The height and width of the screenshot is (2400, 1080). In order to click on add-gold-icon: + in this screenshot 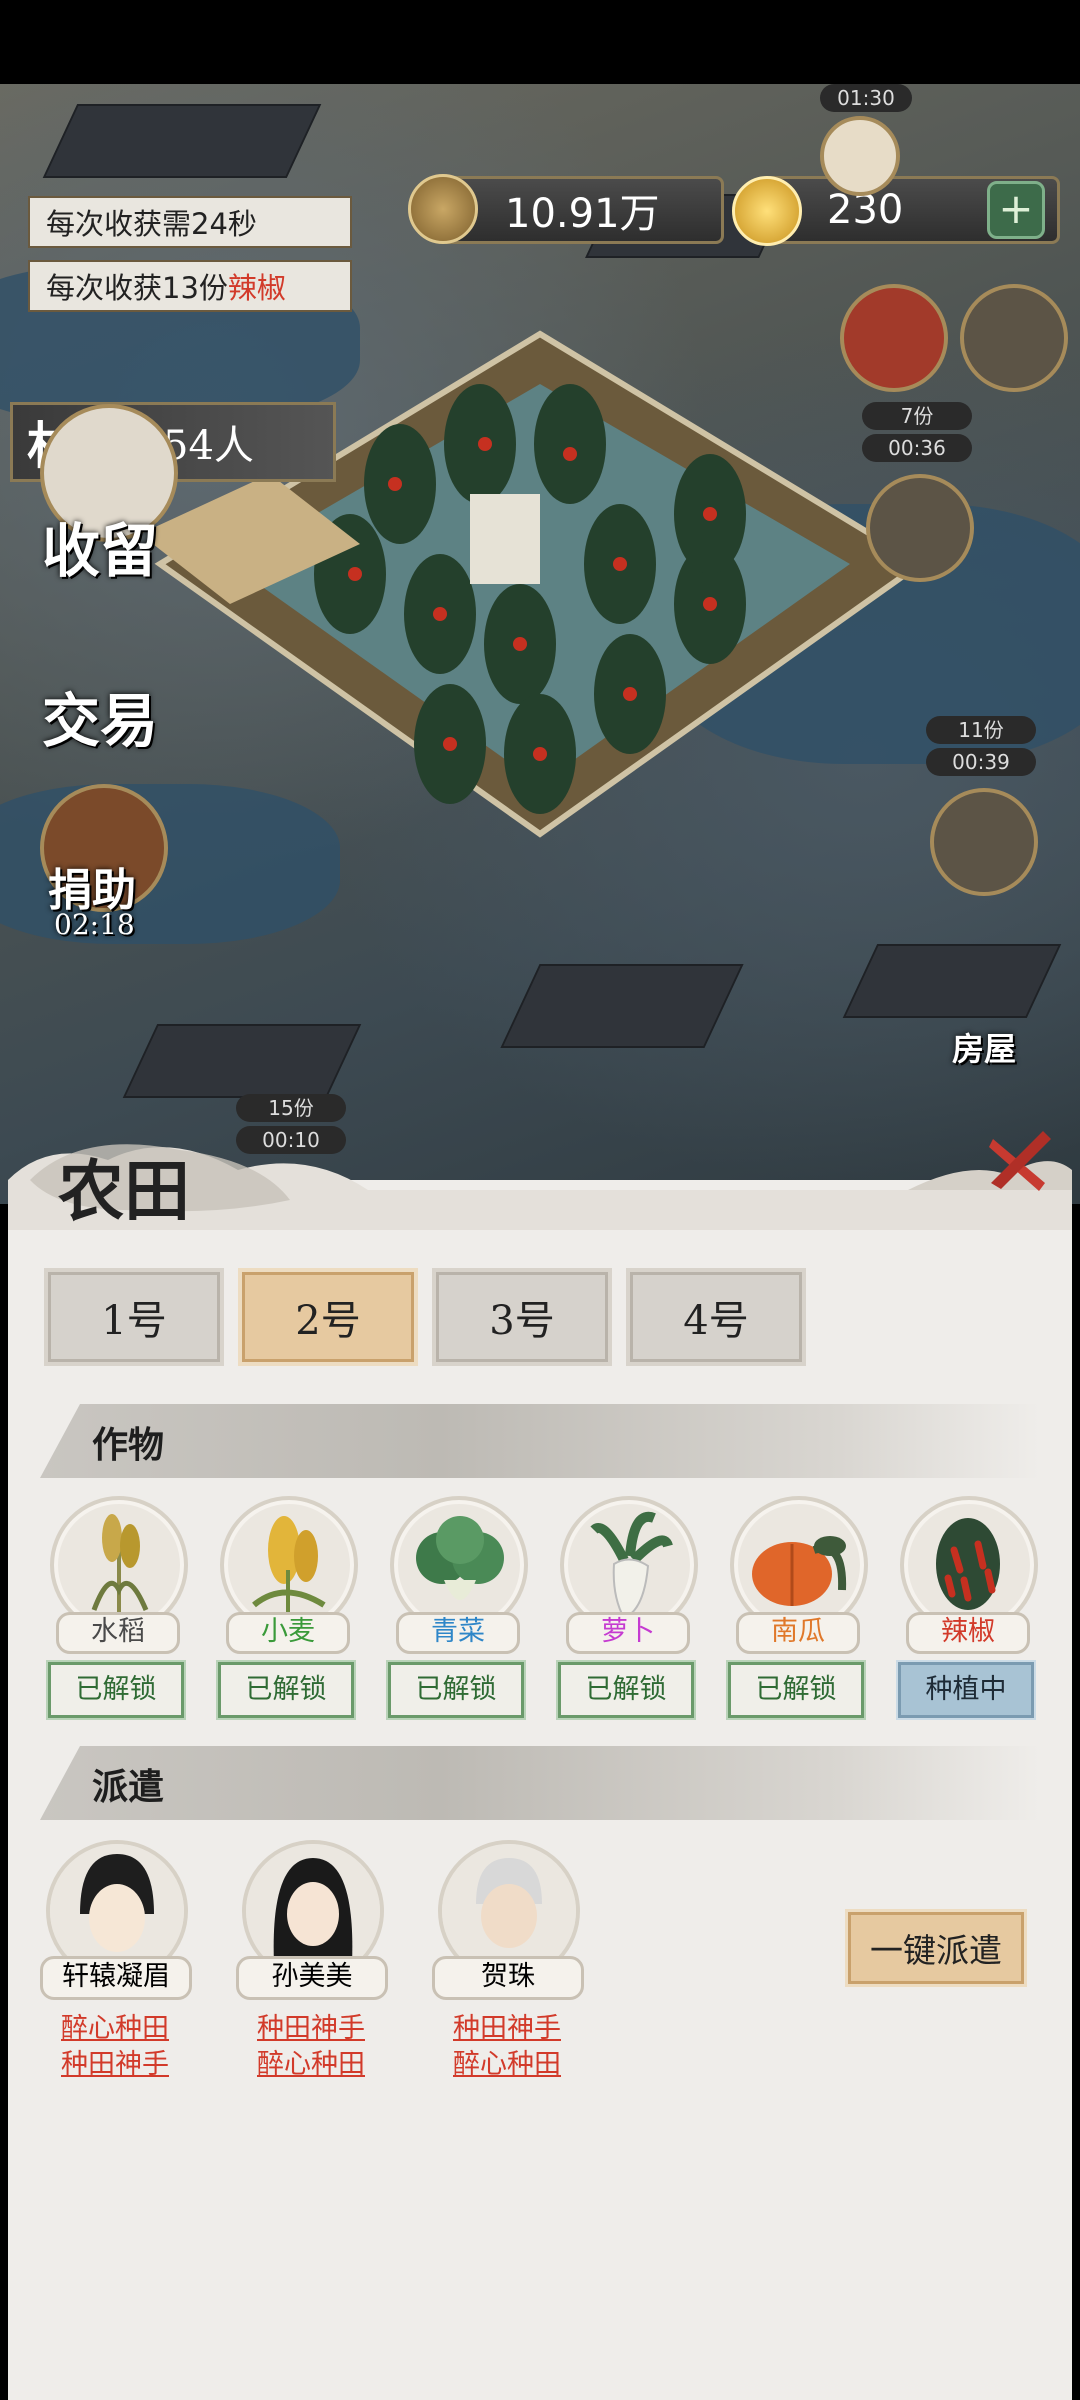, I will do `click(1016, 210)`.